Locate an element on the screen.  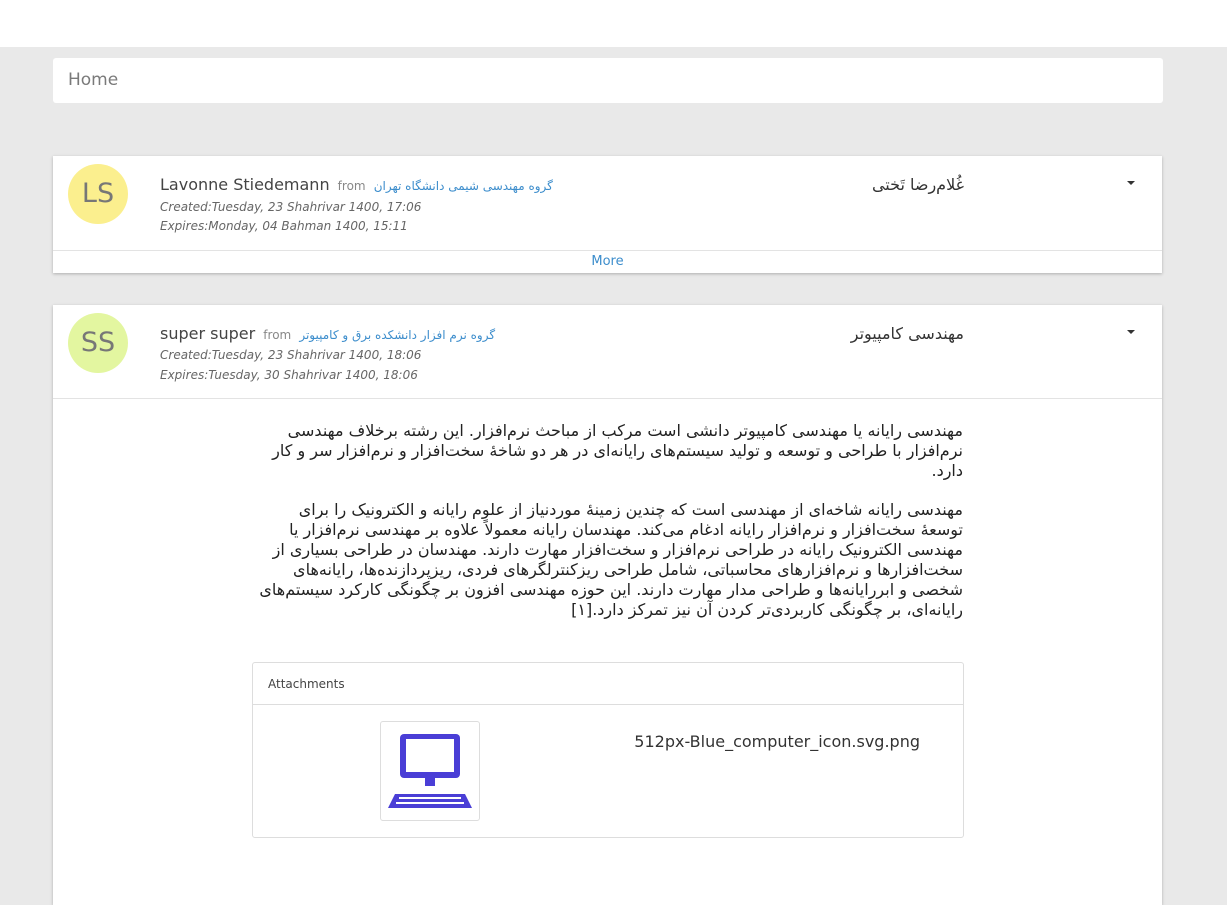
avatar: SS is located at coordinates (98, 343).